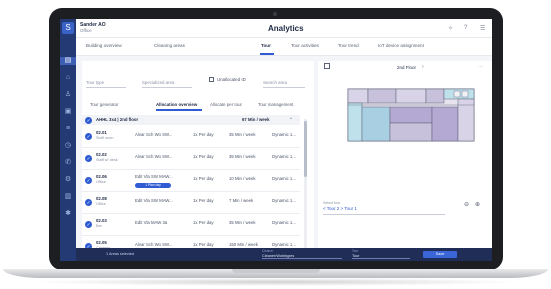 This screenshot has height=289, width=551. I want to click on area-type: Office, so click(101, 182).